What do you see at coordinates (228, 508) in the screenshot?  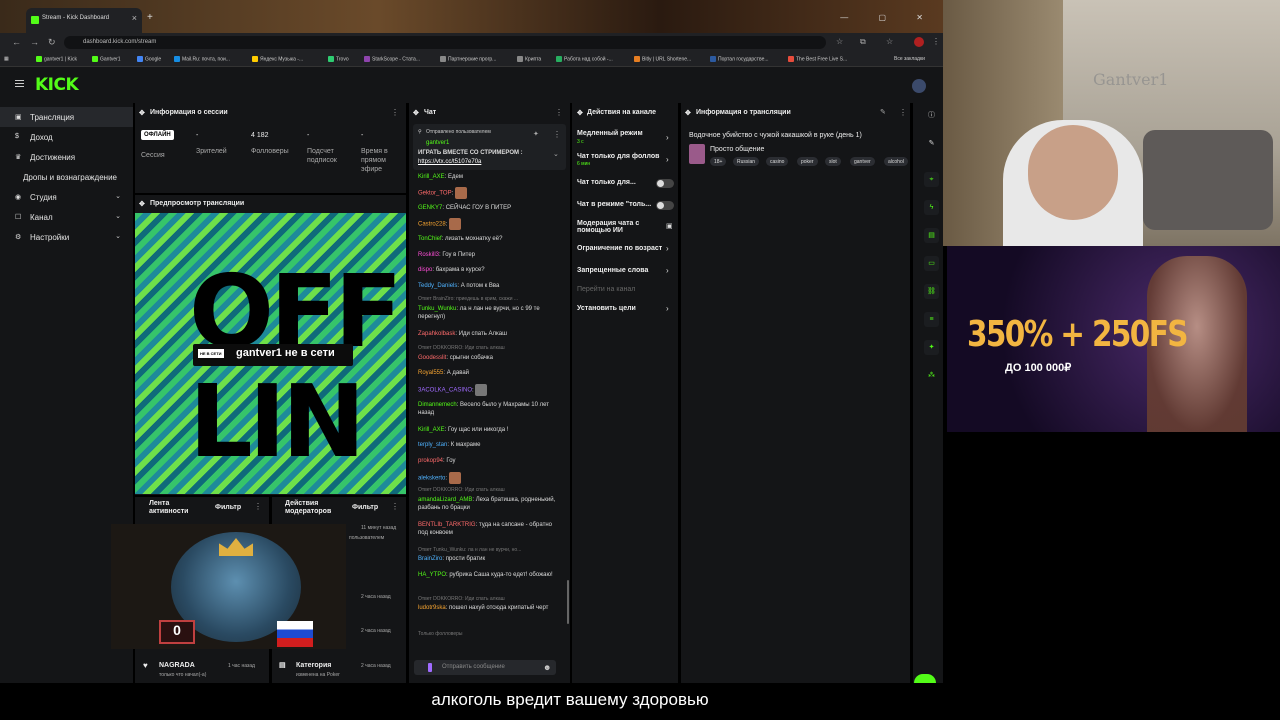 I see `activity-filter-button: Фильтр` at bounding box center [228, 508].